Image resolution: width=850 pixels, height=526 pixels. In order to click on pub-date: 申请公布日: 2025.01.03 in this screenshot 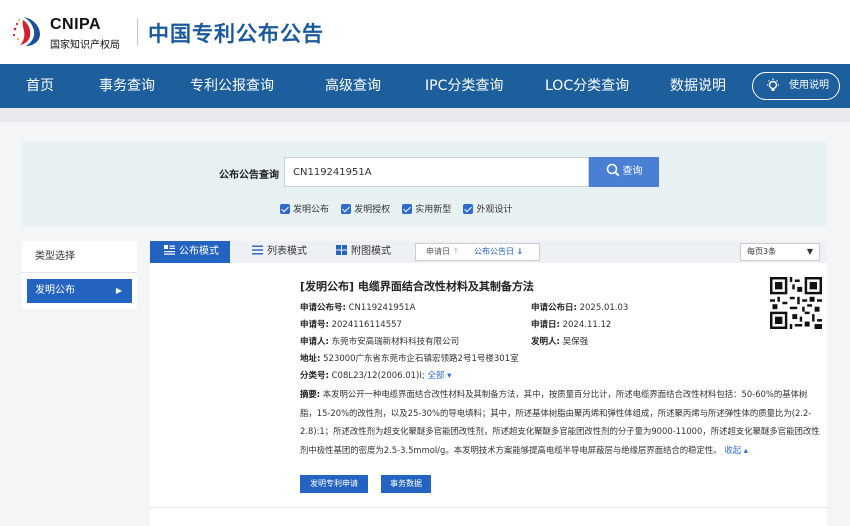, I will do `click(579, 307)`.